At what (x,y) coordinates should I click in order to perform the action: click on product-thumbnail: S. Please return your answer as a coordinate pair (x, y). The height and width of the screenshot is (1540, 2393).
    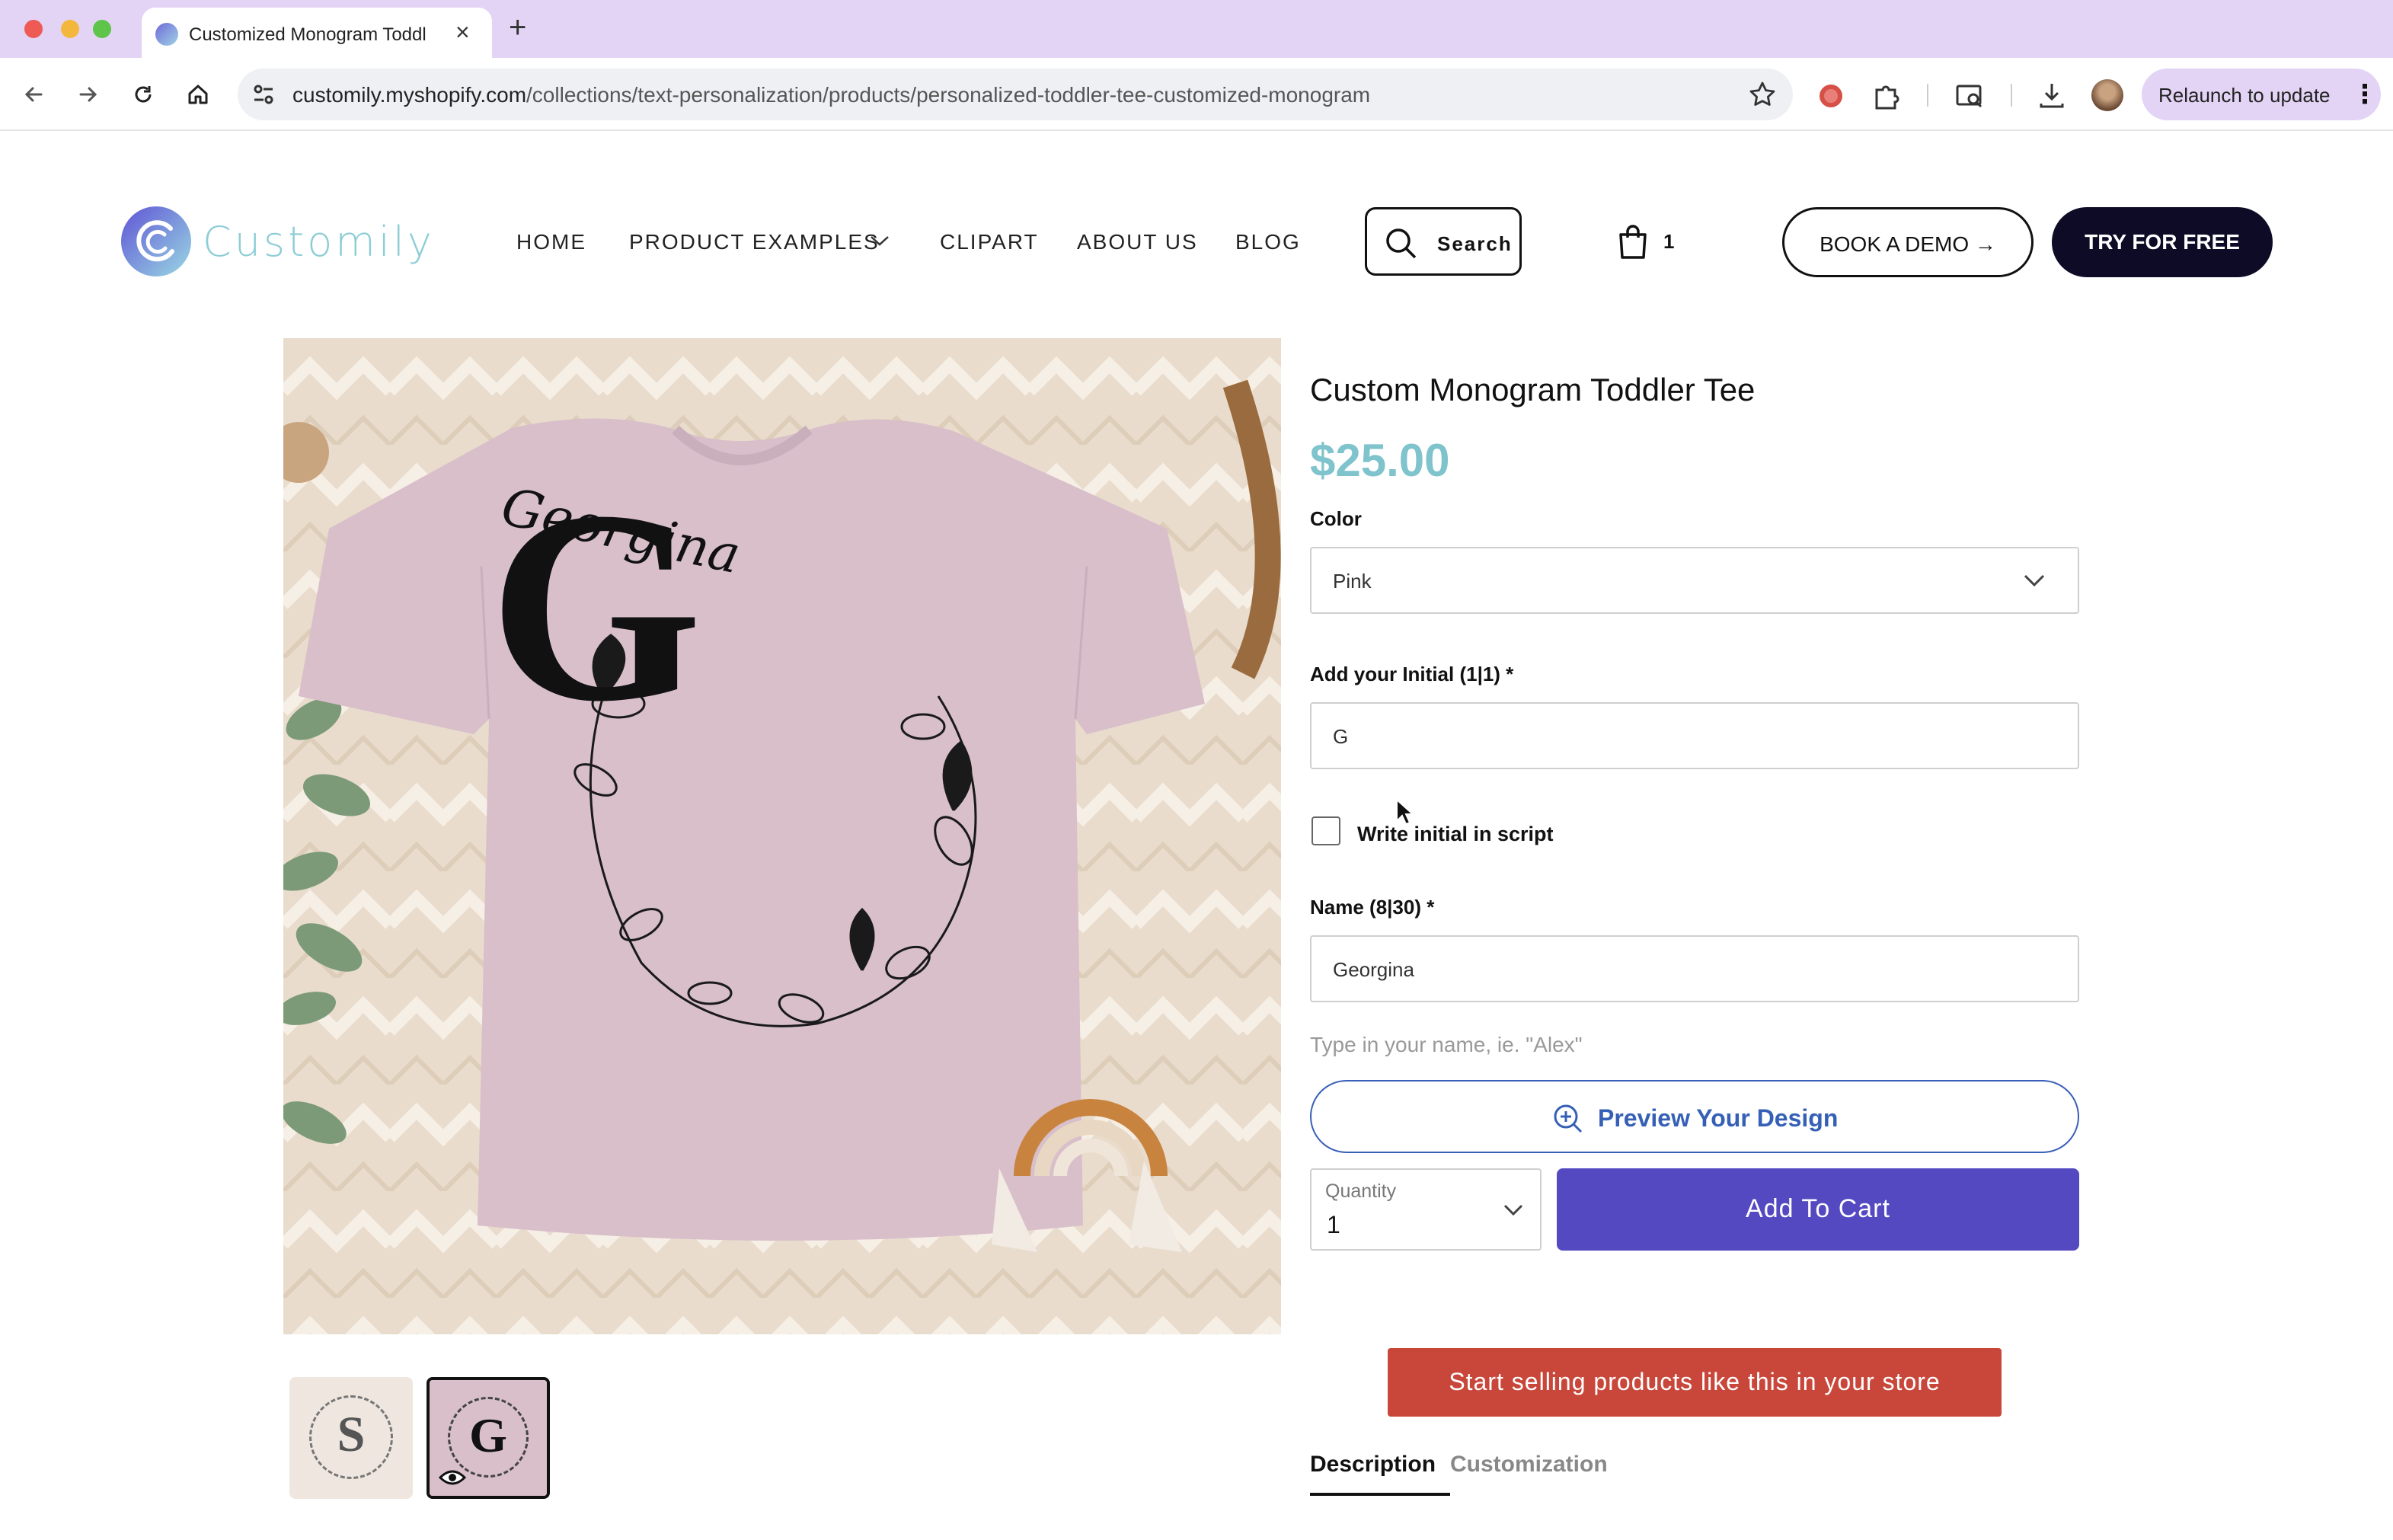
    Looking at the image, I should click on (351, 1438).